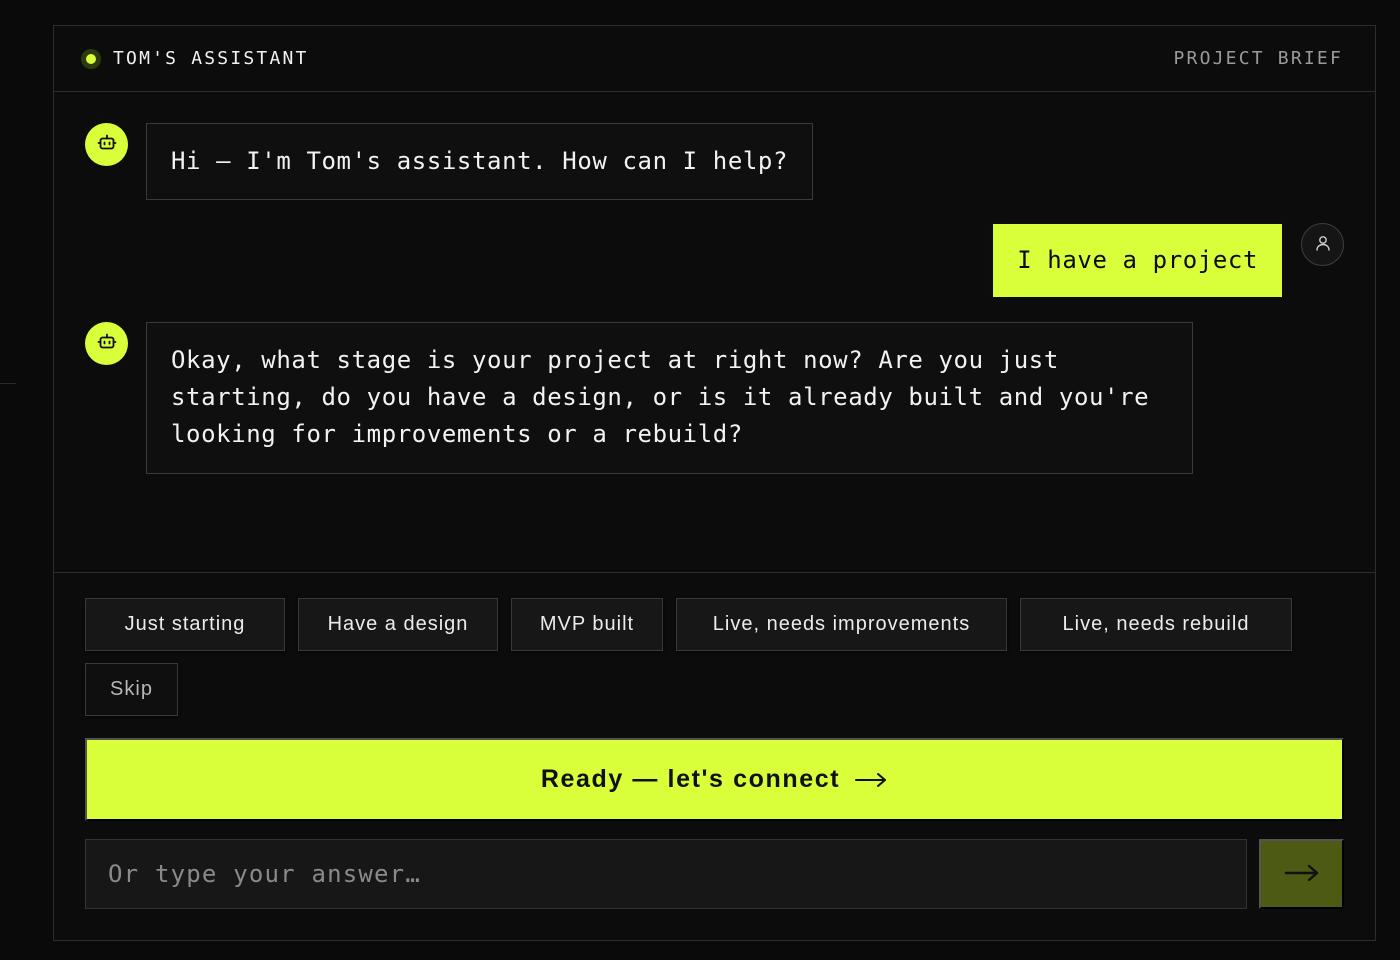 The width and height of the screenshot is (1400, 960). I want to click on quick-reply-live-needs-improvements: Live, needs improvements, so click(841, 624).